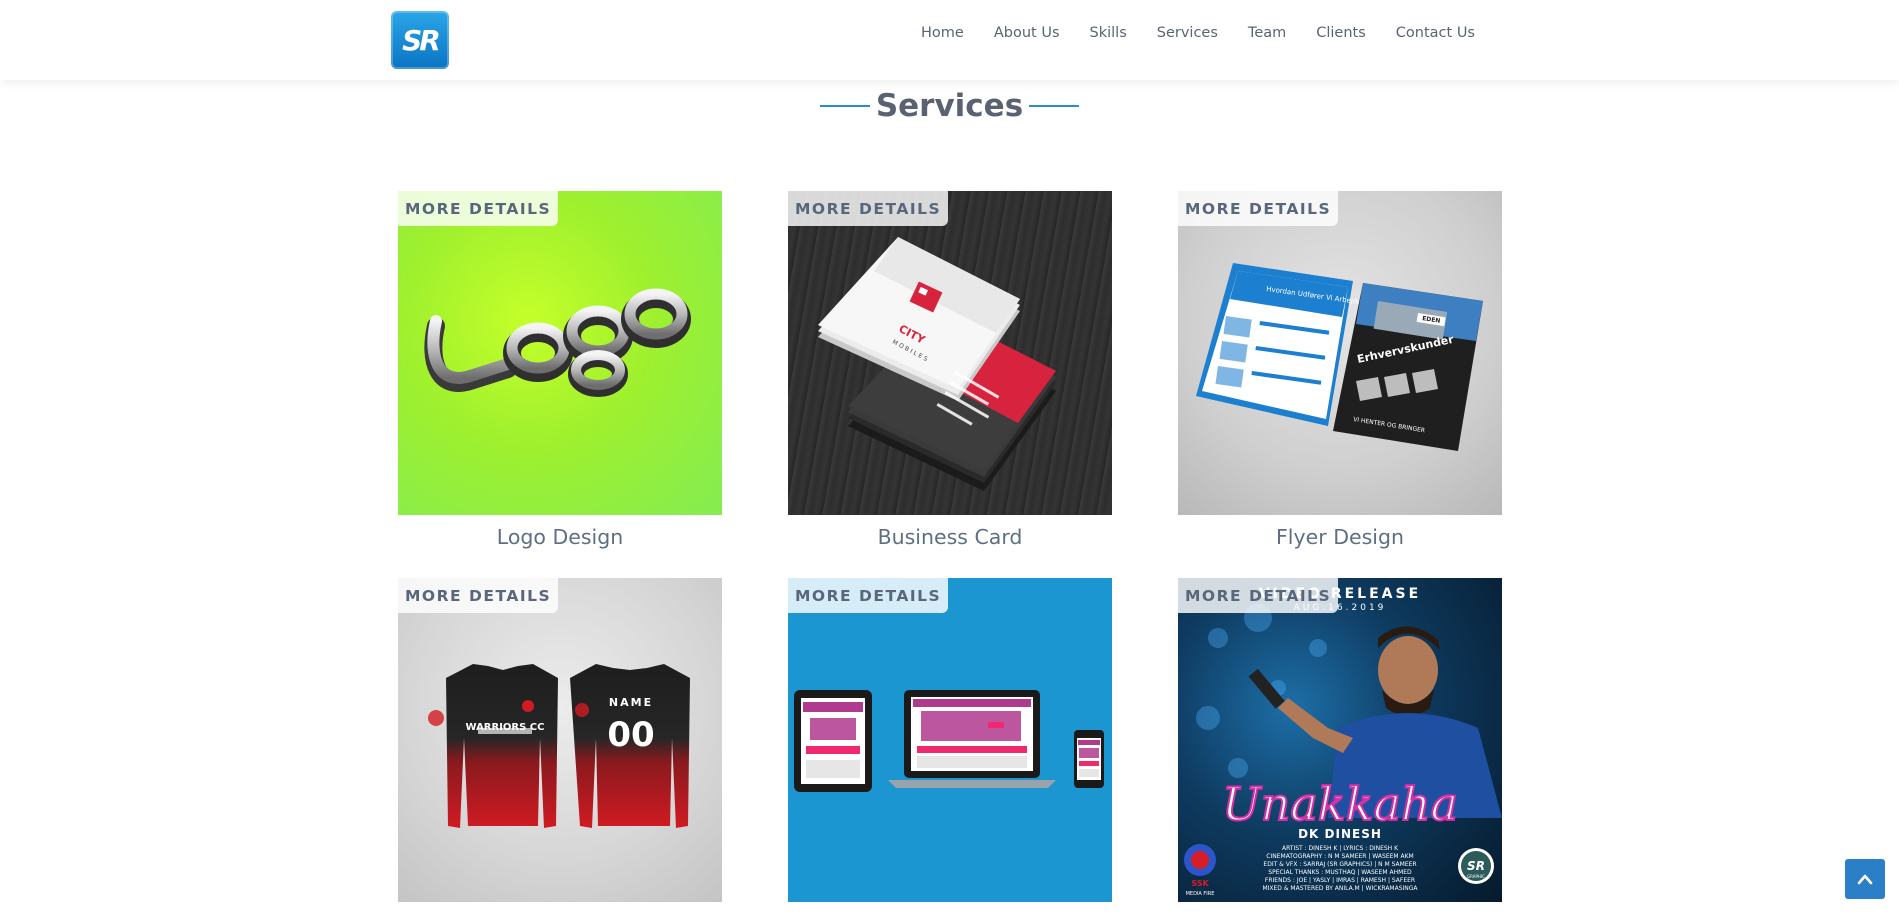 Image resolution: width=1899 pixels, height=914 pixels. Describe the element at coordinates (1340, 848) in the screenshot. I see `poster-credits-line: ARTIST : DINESH K | LYRICS : DINESH K` at that location.